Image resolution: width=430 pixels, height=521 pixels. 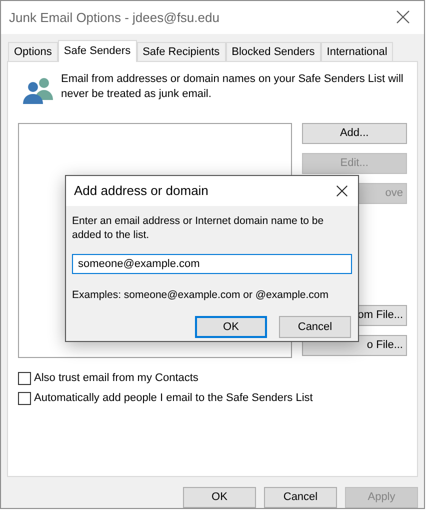 I want to click on dialog-button: Cancel, so click(x=315, y=327).